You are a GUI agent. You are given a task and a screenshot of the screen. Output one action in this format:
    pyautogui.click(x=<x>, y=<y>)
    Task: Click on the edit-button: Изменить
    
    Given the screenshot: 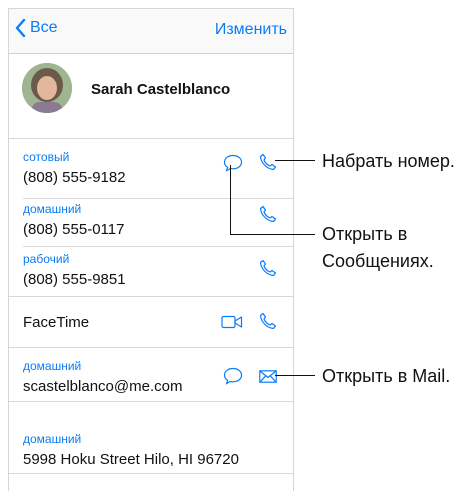 What is the action you would take?
    pyautogui.click(x=251, y=30)
    